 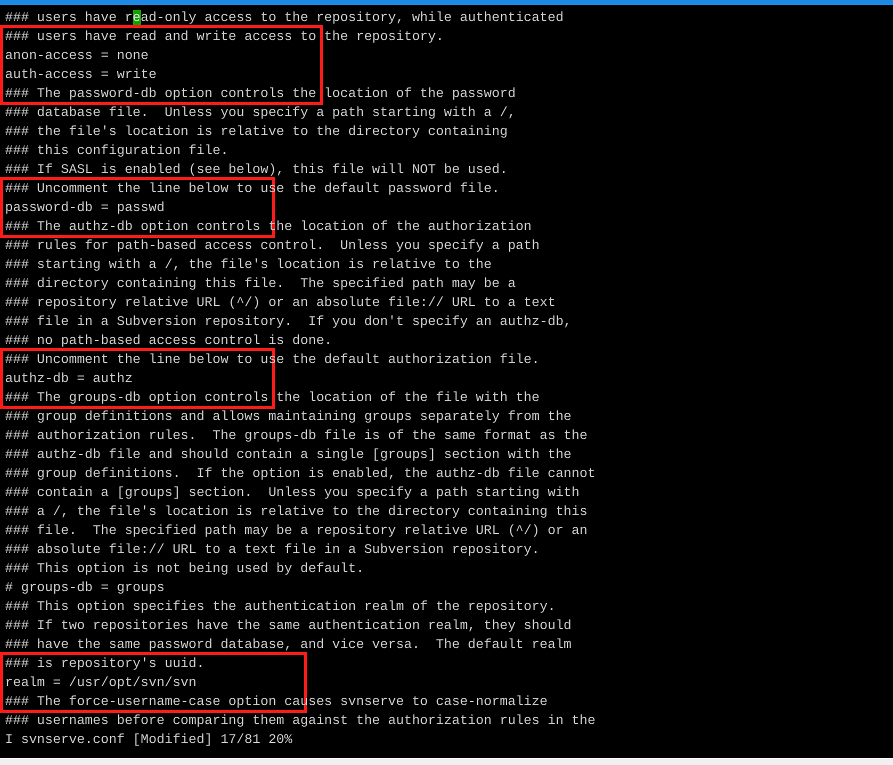 What do you see at coordinates (257, 170) in the screenshot?
I see `code-line: ### If SASL is enabled (see below), this file will NOT be used.` at bounding box center [257, 170].